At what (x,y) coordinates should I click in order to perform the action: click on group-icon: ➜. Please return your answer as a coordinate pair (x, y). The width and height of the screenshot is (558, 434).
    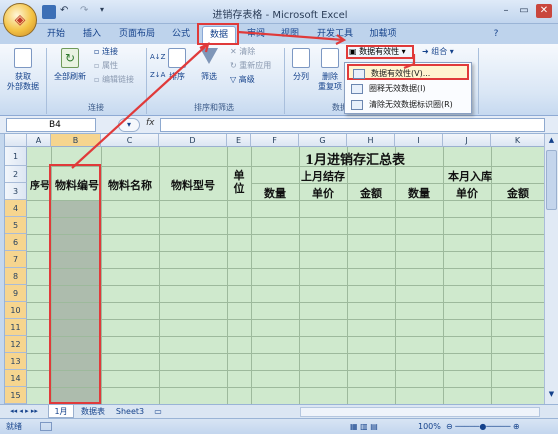
    Looking at the image, I should click on (427, 51).